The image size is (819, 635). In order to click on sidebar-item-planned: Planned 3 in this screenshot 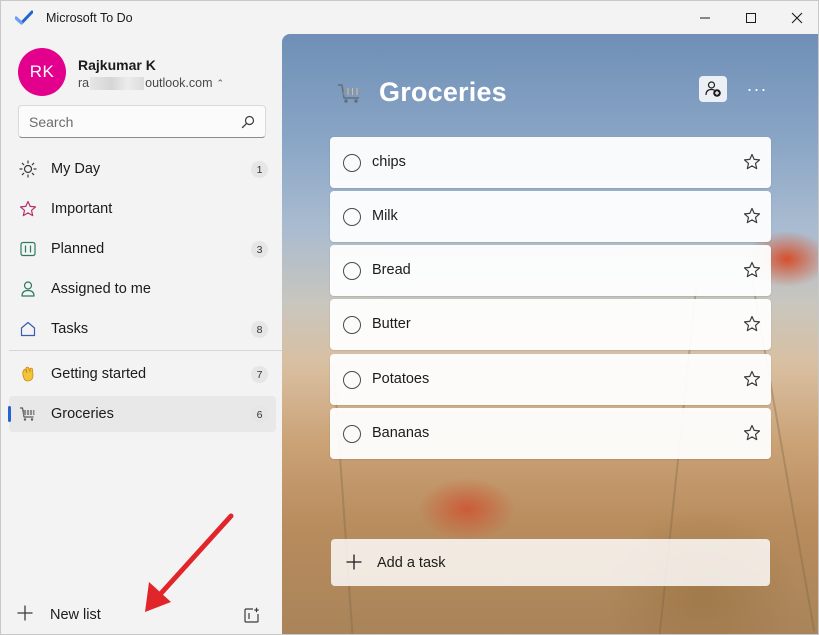, I will do `click(142, 249)`.